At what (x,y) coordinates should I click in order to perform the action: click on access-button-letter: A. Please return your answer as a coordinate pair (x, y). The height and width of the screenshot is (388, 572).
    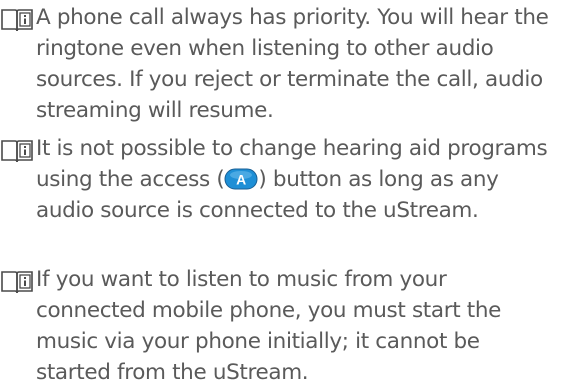
    Looking at the image, I should click on (242, 179).